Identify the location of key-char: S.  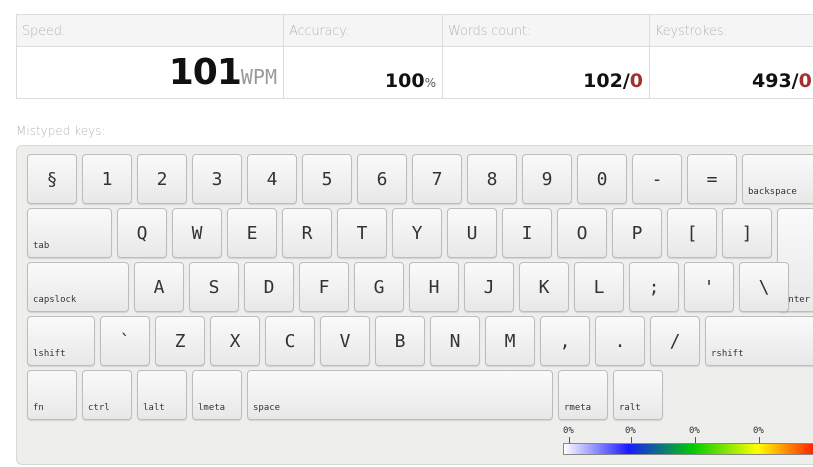
(214, 287).